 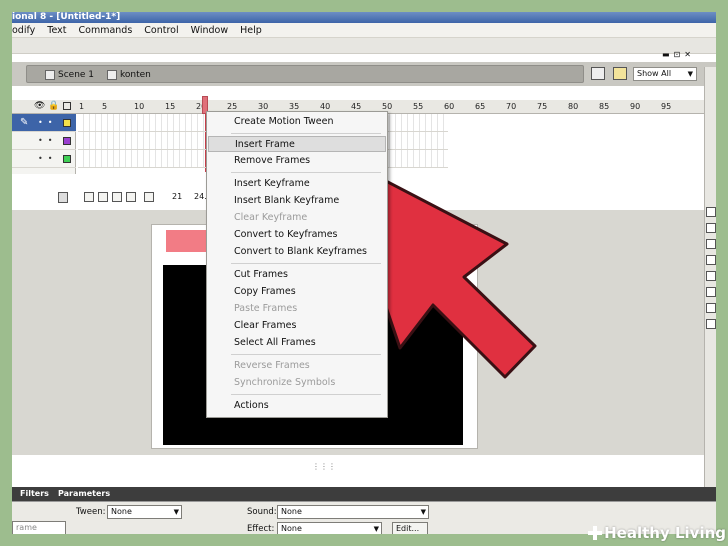 I want to click on tween-label: Tween:, so click(x=91, y=512).